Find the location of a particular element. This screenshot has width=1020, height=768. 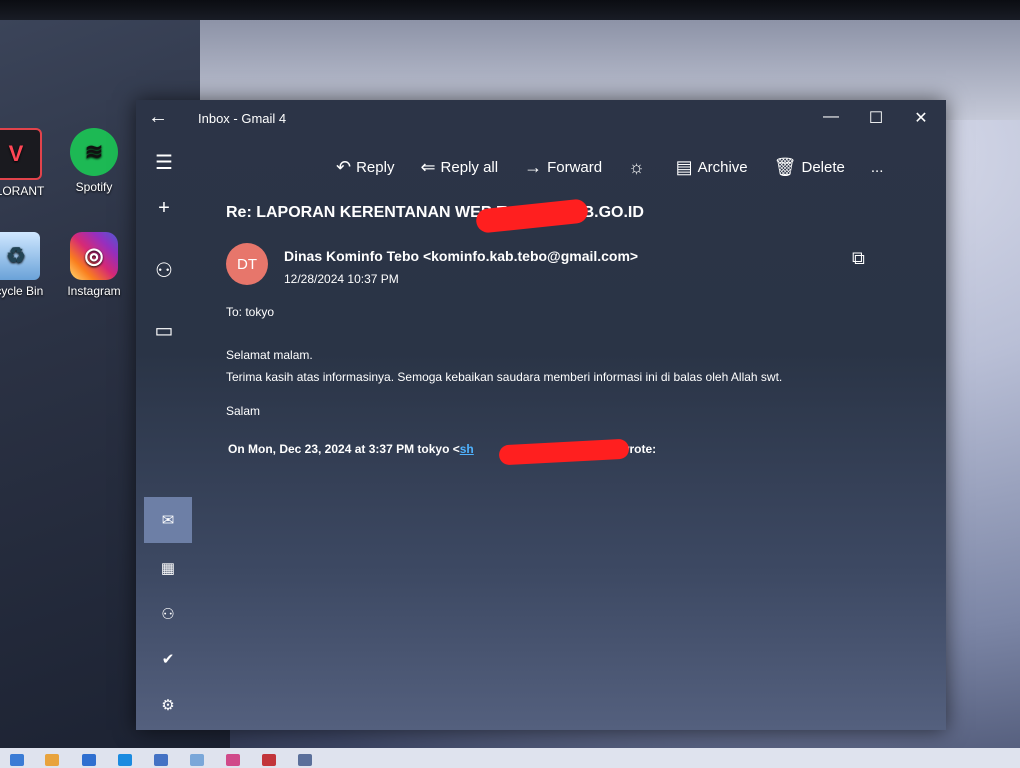

body-greeting: Selamat malam. is located at coordinates (269, 355).